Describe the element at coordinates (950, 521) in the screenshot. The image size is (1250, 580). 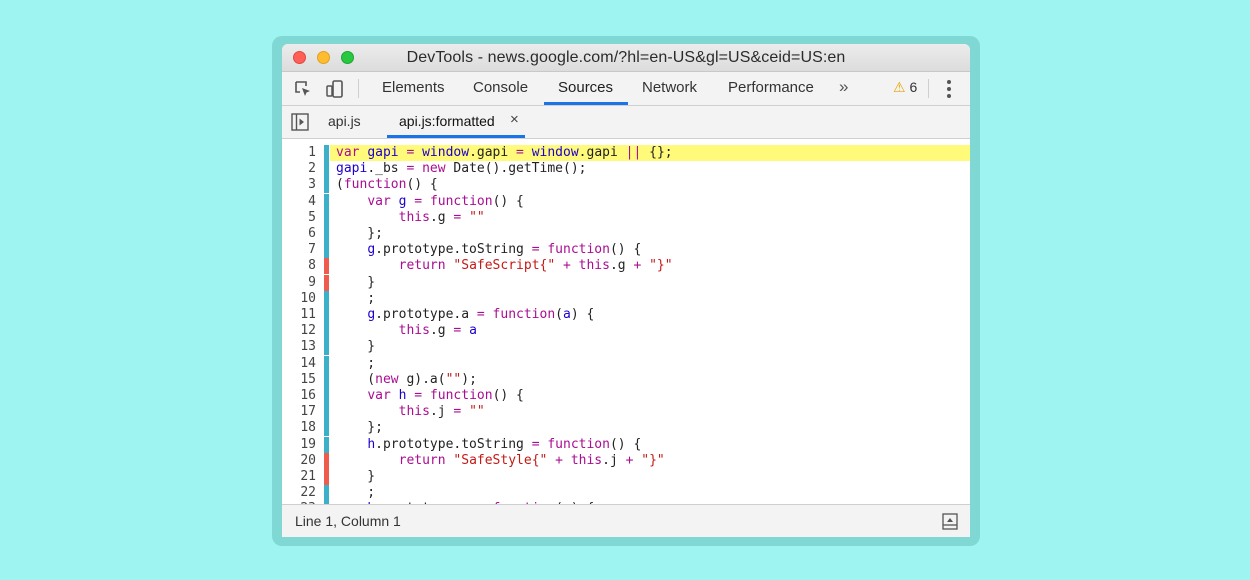
I see `toggle-drawer-icon` at that location.